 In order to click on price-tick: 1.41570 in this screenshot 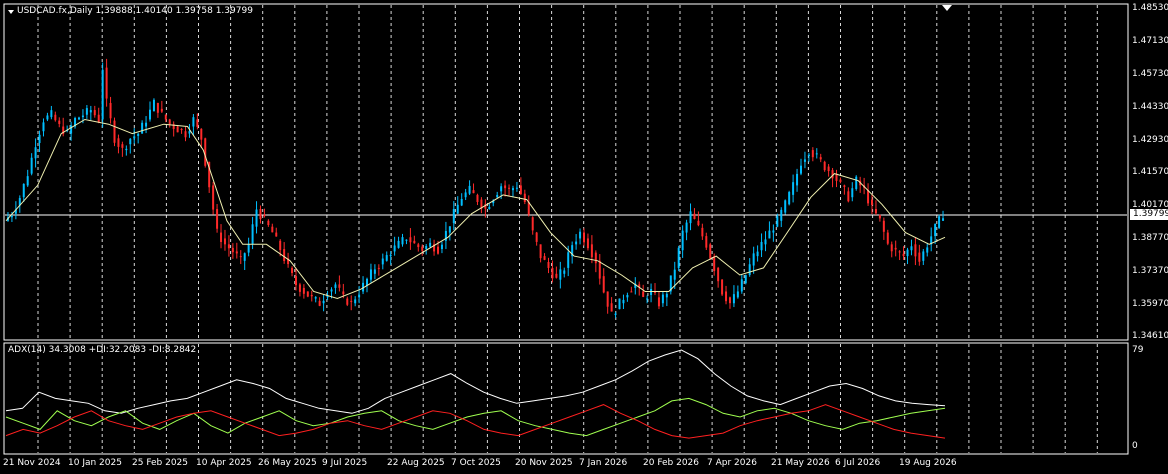, I will do `click(1150, 172)`.